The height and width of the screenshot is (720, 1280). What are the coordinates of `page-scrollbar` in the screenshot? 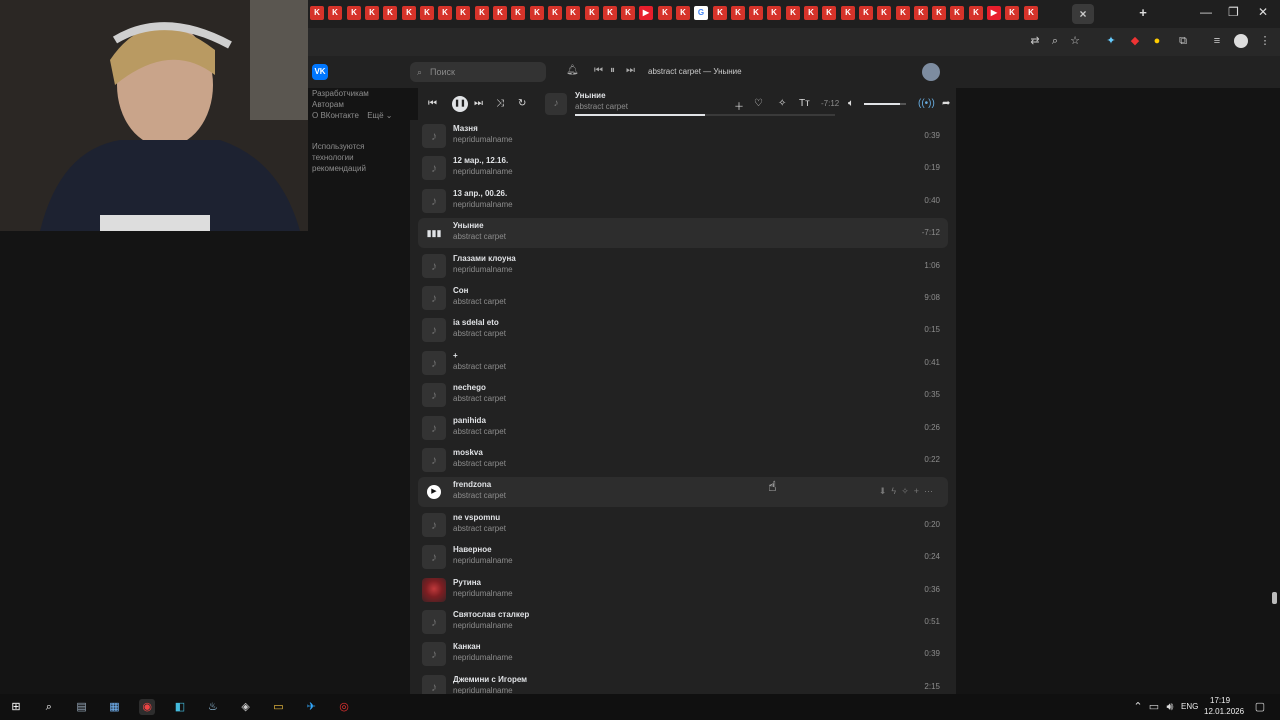 It's located at (1274, 598).